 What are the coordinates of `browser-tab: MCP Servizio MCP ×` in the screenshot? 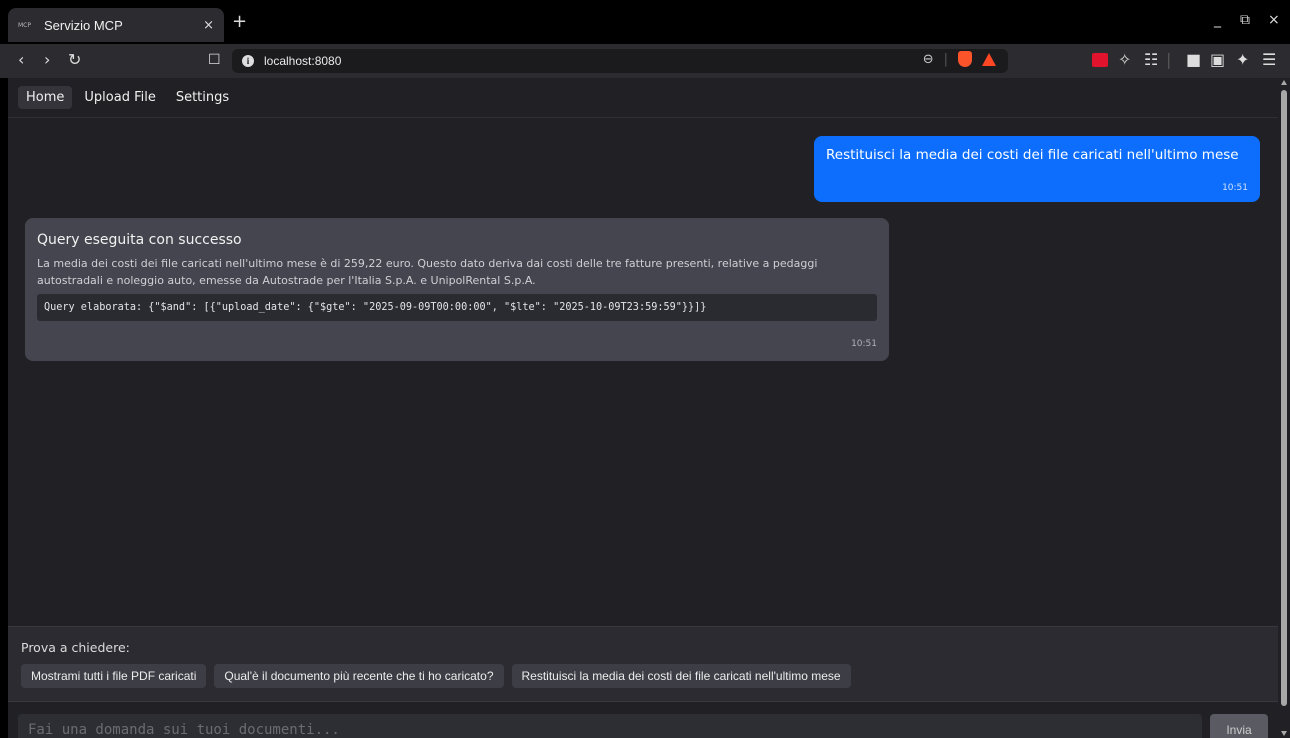 It's located at (116, 25).